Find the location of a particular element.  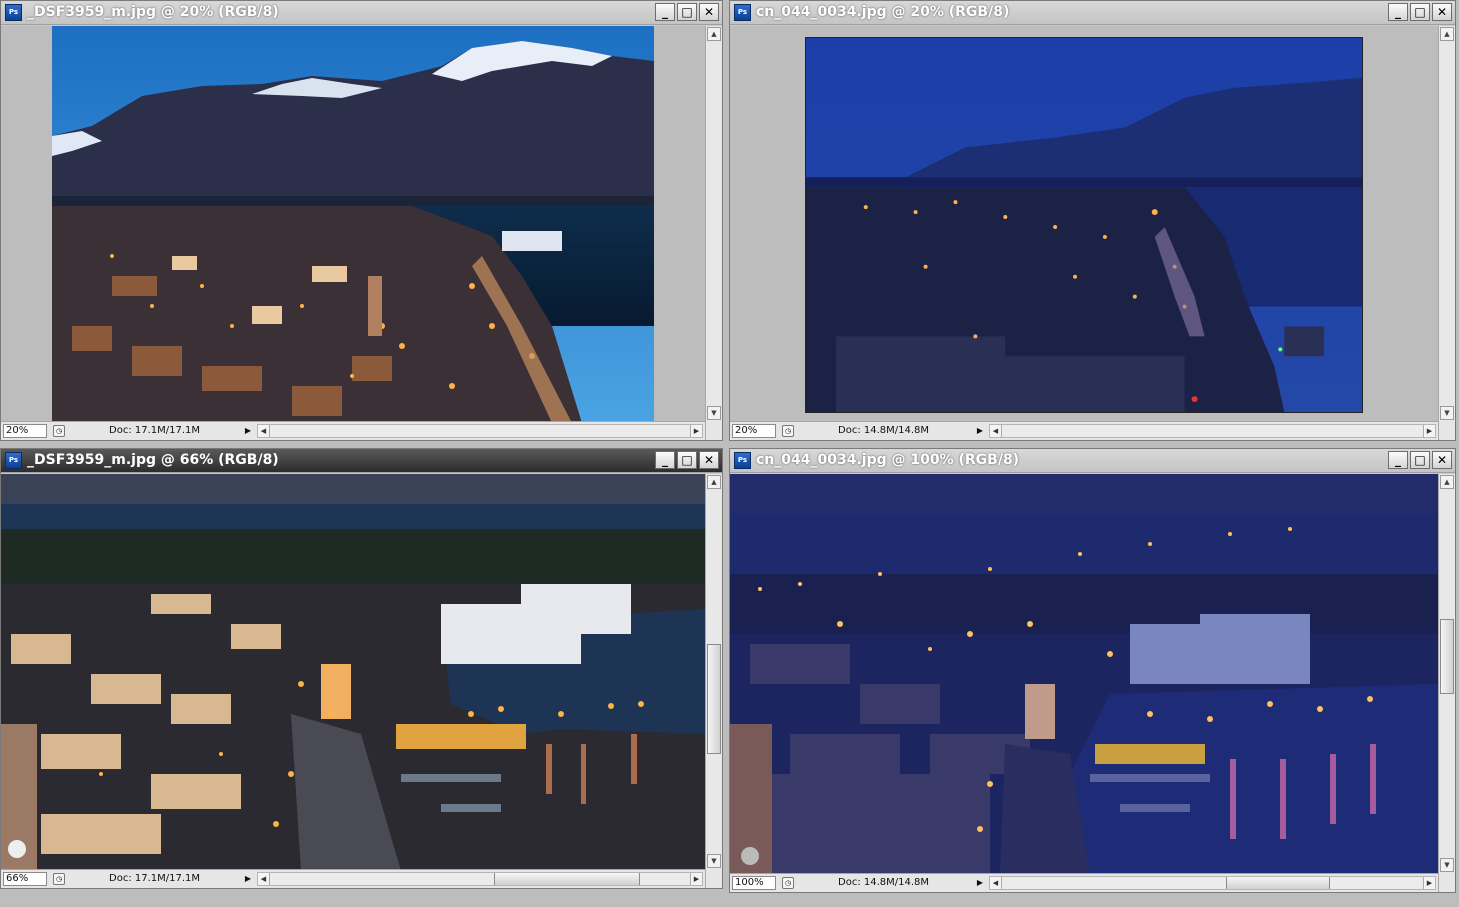

window-title: _DSF3959_m.jpg @ 20% (RGB/8) is located at coordinates (153, 12).